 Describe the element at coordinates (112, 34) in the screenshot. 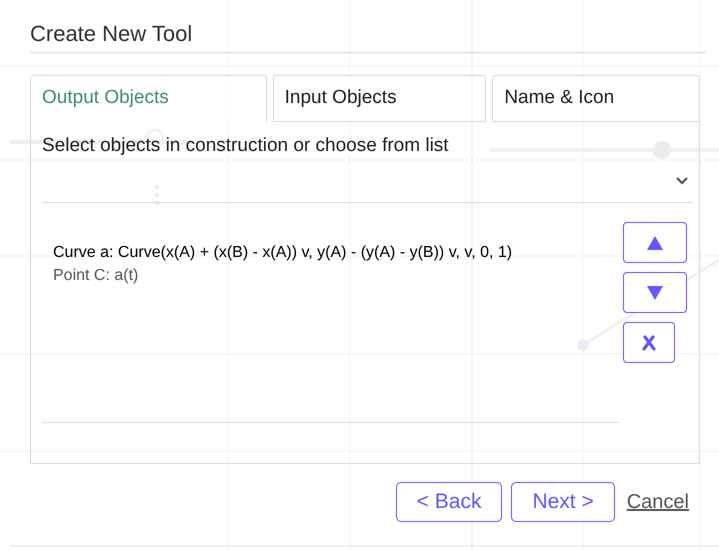

I see `window-title: Create New Tool` at that location.